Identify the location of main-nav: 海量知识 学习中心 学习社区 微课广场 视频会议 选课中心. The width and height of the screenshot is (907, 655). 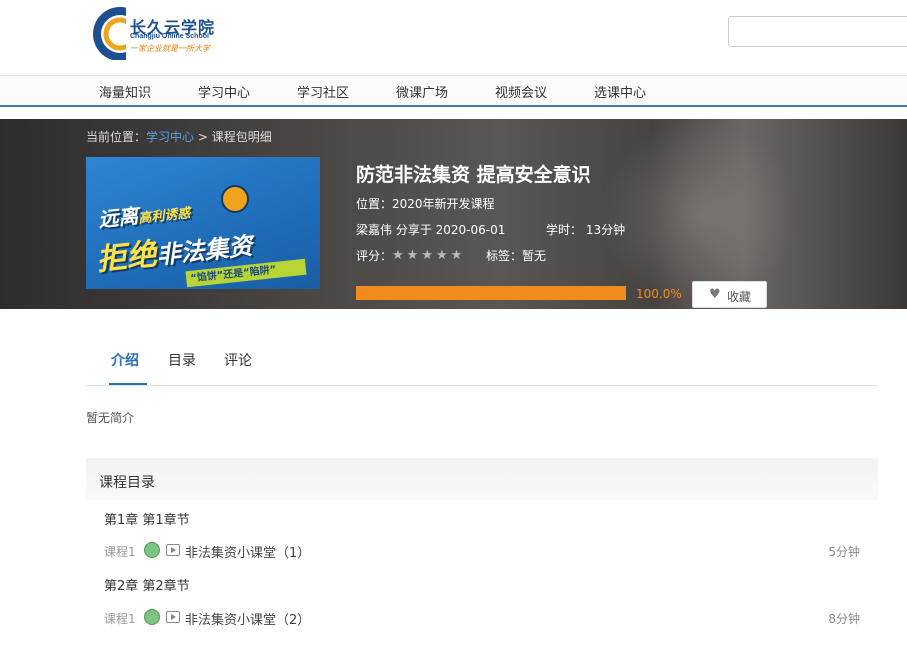
(453, 91).